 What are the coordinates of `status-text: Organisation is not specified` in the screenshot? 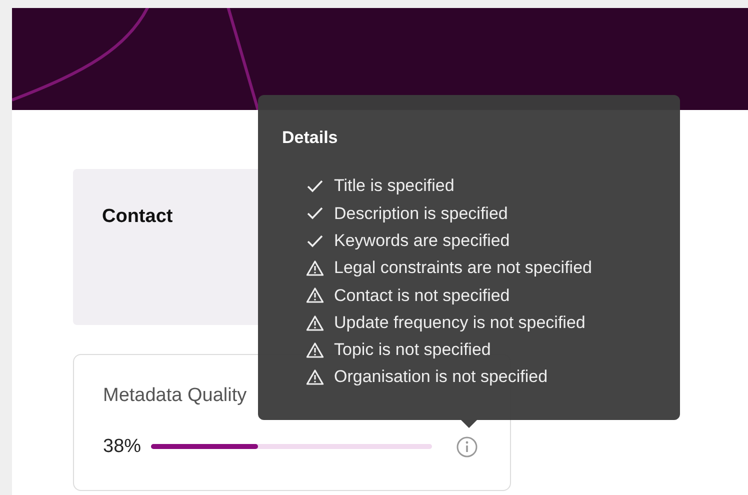 It's located at (441, 377).